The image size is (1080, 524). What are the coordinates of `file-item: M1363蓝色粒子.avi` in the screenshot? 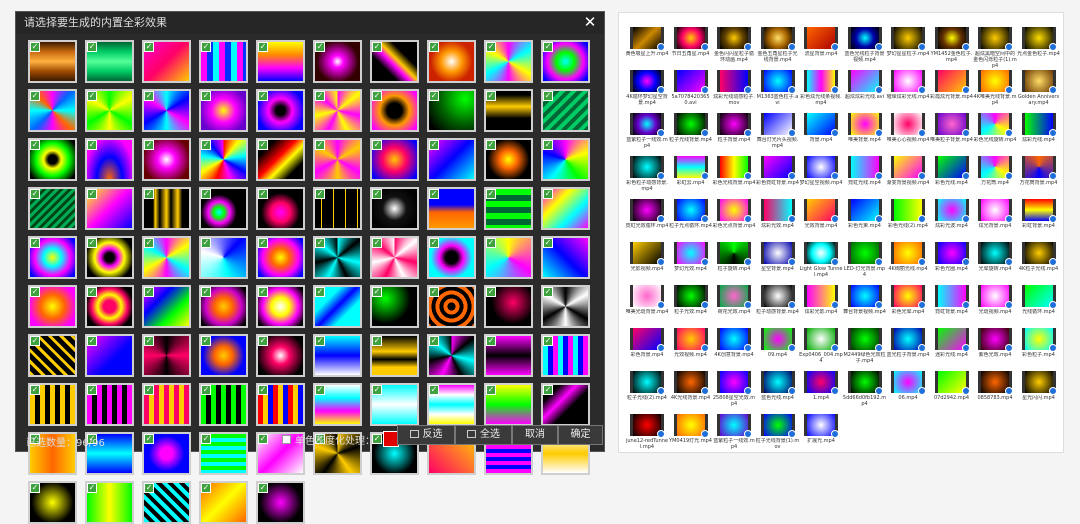 It's located at (777, 91).